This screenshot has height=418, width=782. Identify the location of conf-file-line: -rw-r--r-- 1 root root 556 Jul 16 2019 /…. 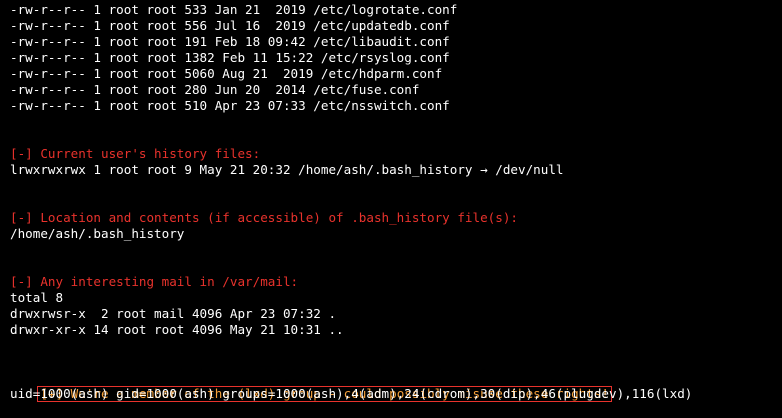
(230, 25).